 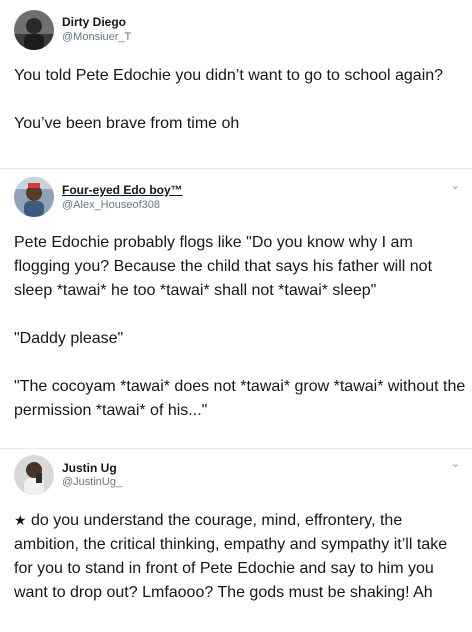 What do you see at coordinates (69, 338) in the screenshot?
I see `tweet-paragraph: "Daddy please"` at bounding box center [69, 338].